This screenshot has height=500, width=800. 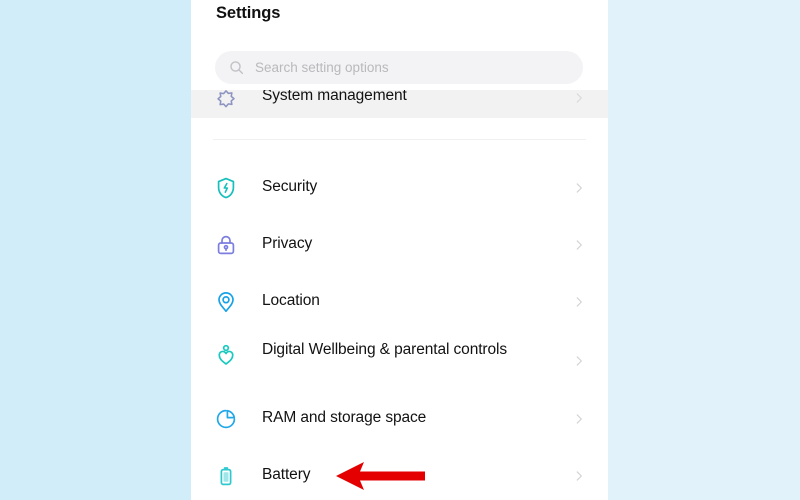 I want to click on list-item-label: Privacy, so click(x=287, y=243).